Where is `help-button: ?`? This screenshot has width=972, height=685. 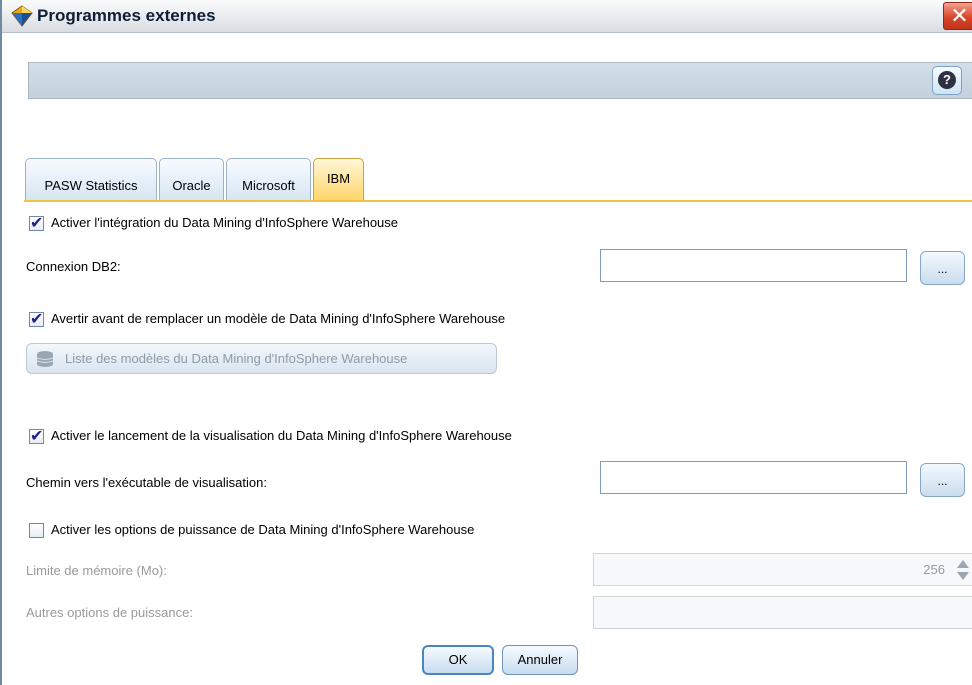 help-button: ? is located at coordinates (947, 80).